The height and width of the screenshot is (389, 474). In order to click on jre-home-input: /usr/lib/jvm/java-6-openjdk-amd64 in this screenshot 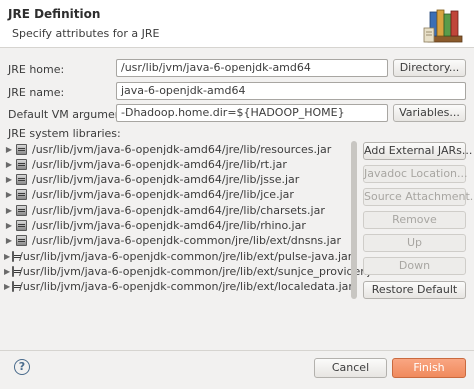, I will do `click(252, 68)`.